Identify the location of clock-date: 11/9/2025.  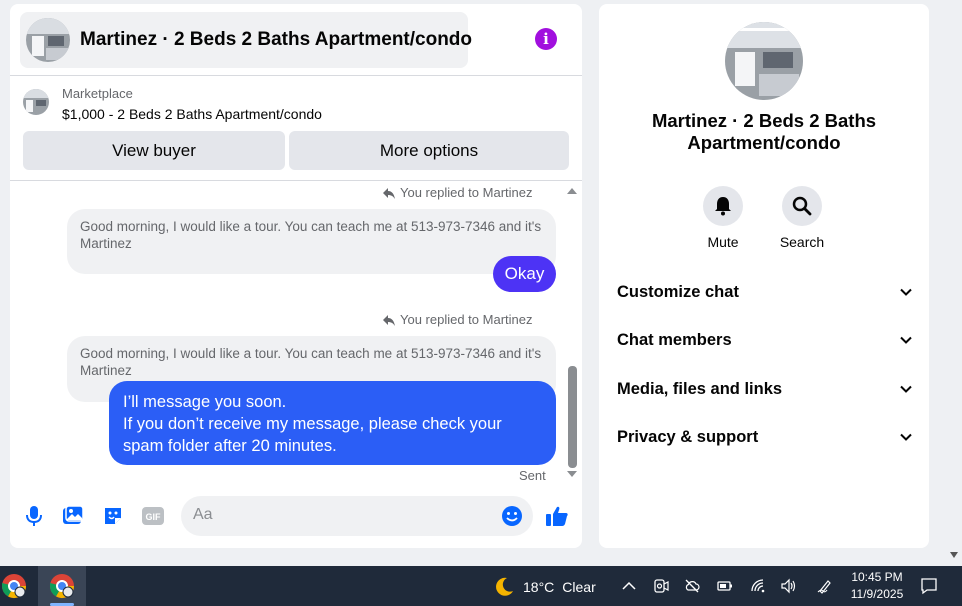
(877, 594).